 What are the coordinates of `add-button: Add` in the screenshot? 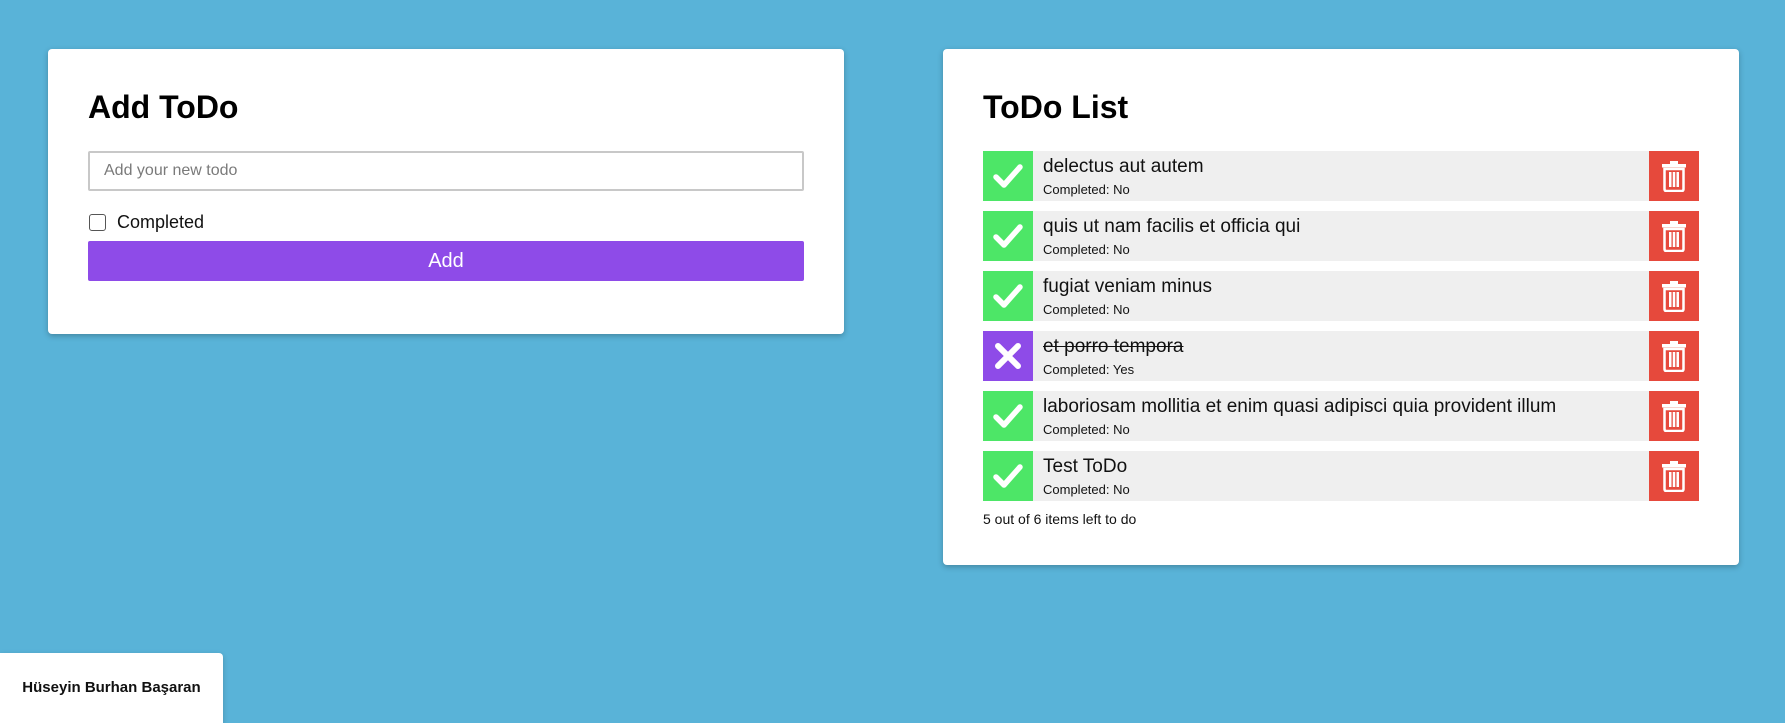 It's located at (446, 261).